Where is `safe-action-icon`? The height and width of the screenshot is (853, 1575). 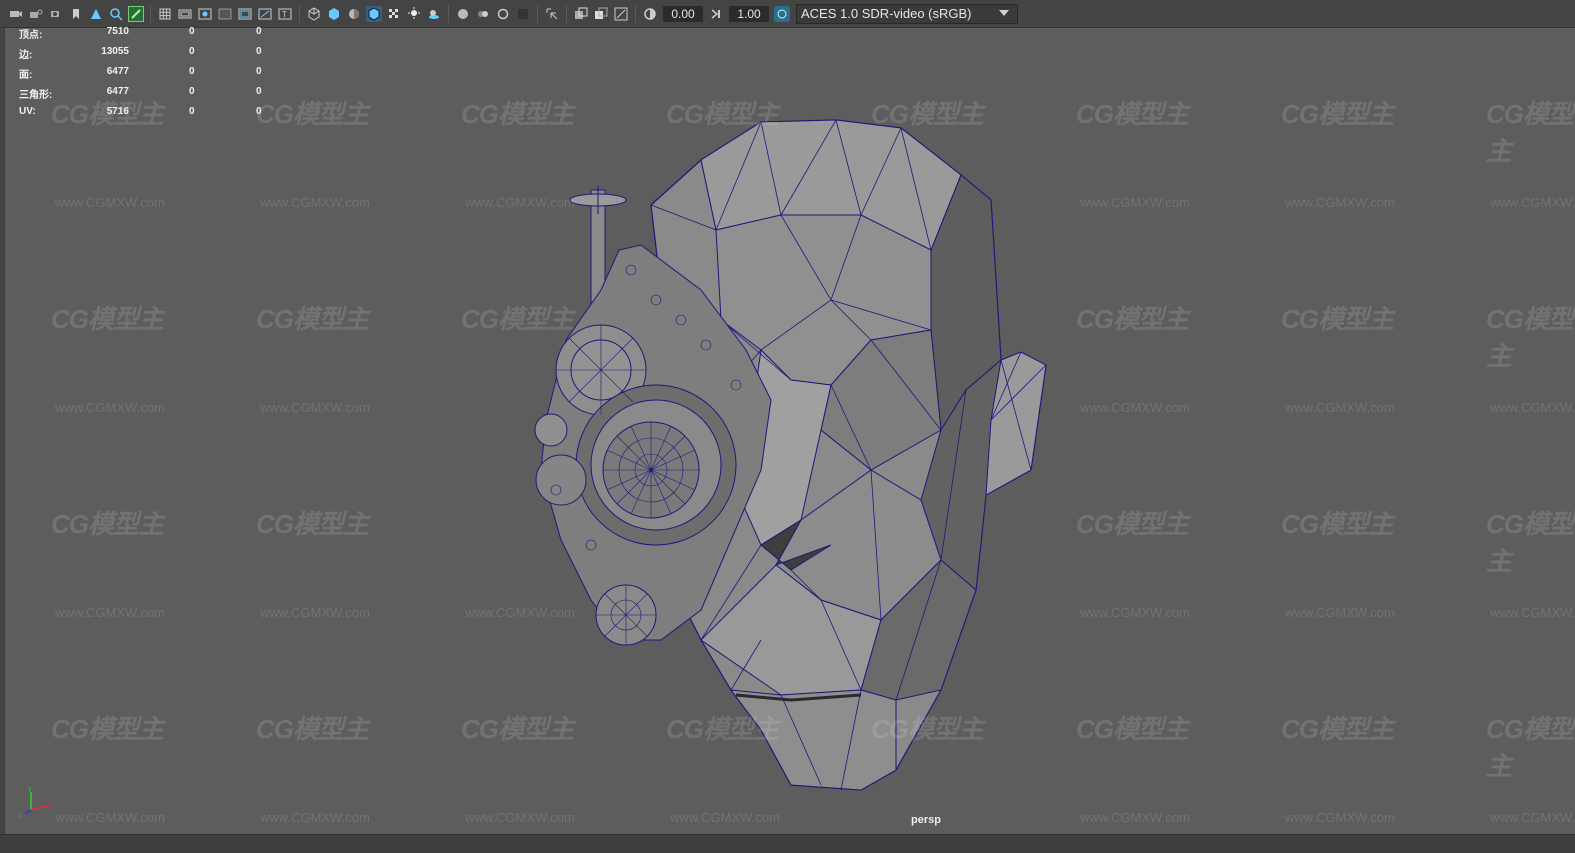 safe-action-icon is located at coordinates (265, 14).